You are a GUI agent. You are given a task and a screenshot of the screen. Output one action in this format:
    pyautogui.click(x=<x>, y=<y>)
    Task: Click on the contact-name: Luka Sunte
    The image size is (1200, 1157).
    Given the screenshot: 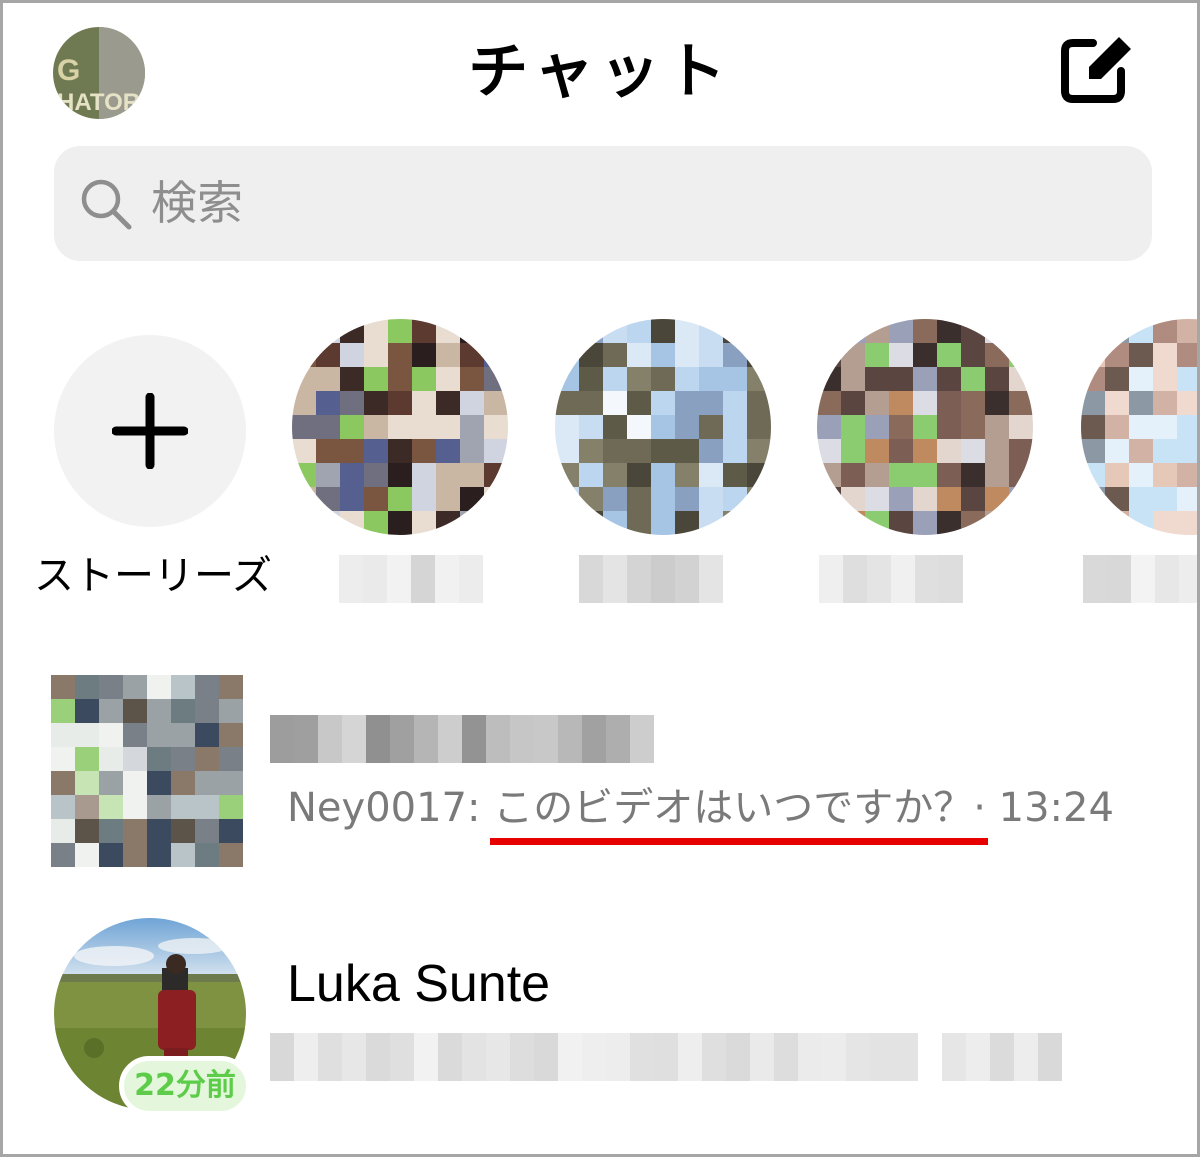 What is the action you would take?
    pyautogui.click(x=418, y=984)
    